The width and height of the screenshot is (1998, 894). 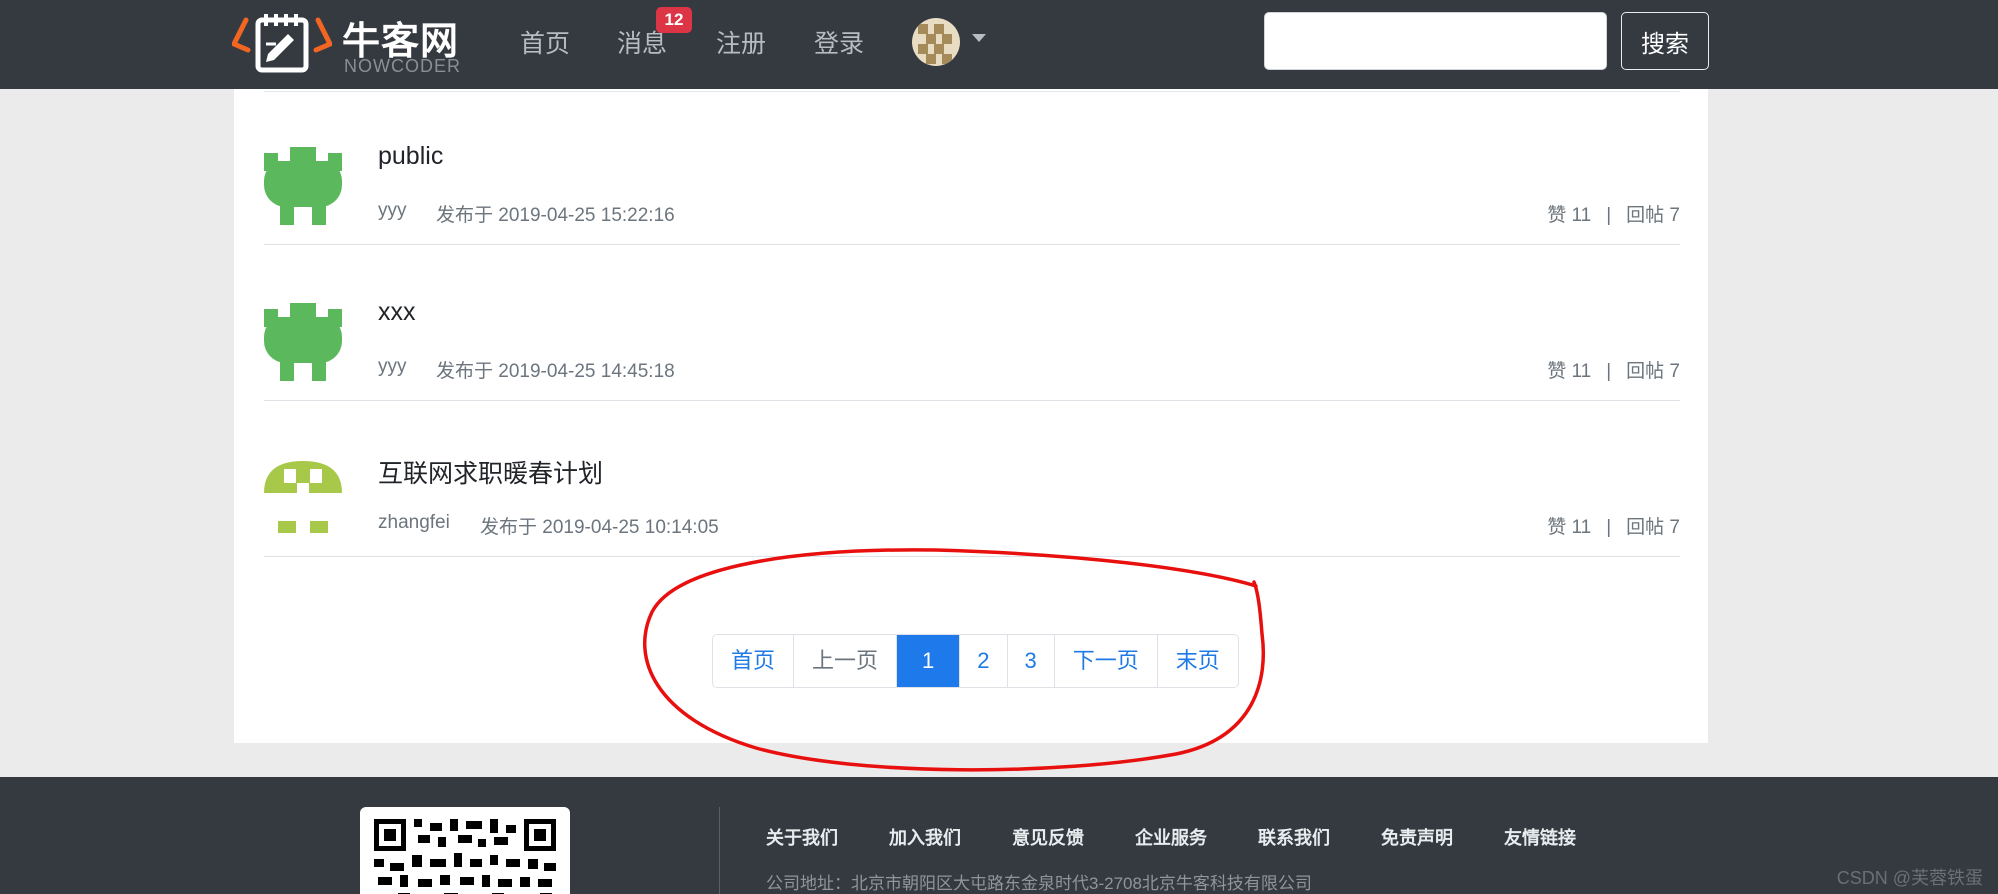 What do you see at coordinates (545, 42) in the screenshot?
I see `nav-home-link: 首页` at bounding box center [545, 42].